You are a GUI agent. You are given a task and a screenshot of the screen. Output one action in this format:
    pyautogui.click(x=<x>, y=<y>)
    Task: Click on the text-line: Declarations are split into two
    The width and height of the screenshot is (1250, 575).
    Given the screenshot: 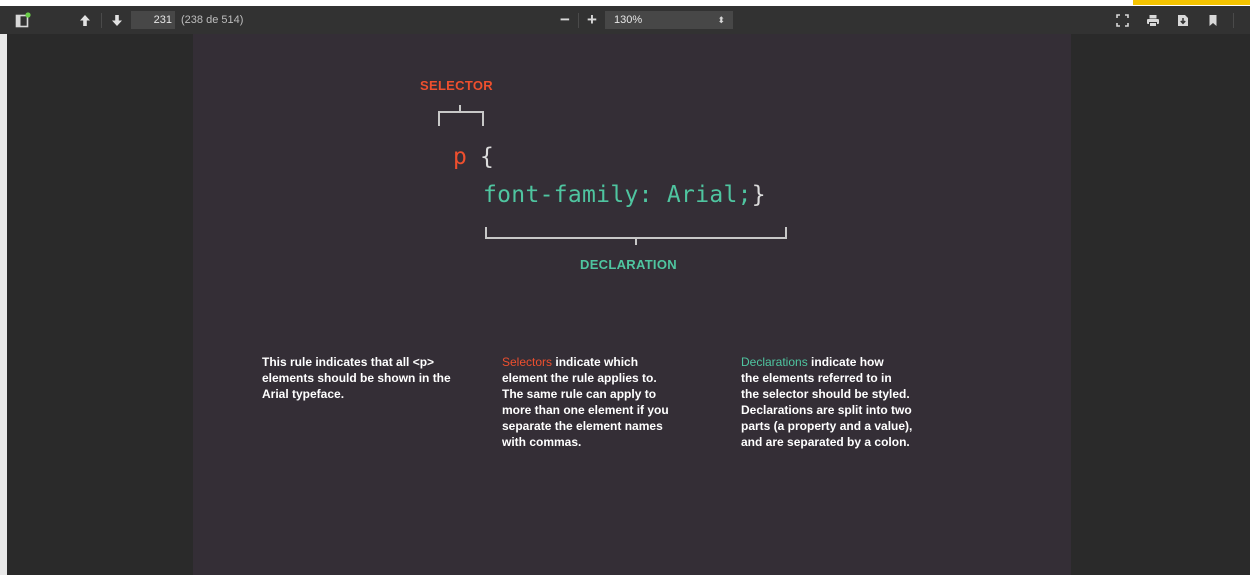 What is the action you would take?
    pyautogui.click(x=826, y=410)
    